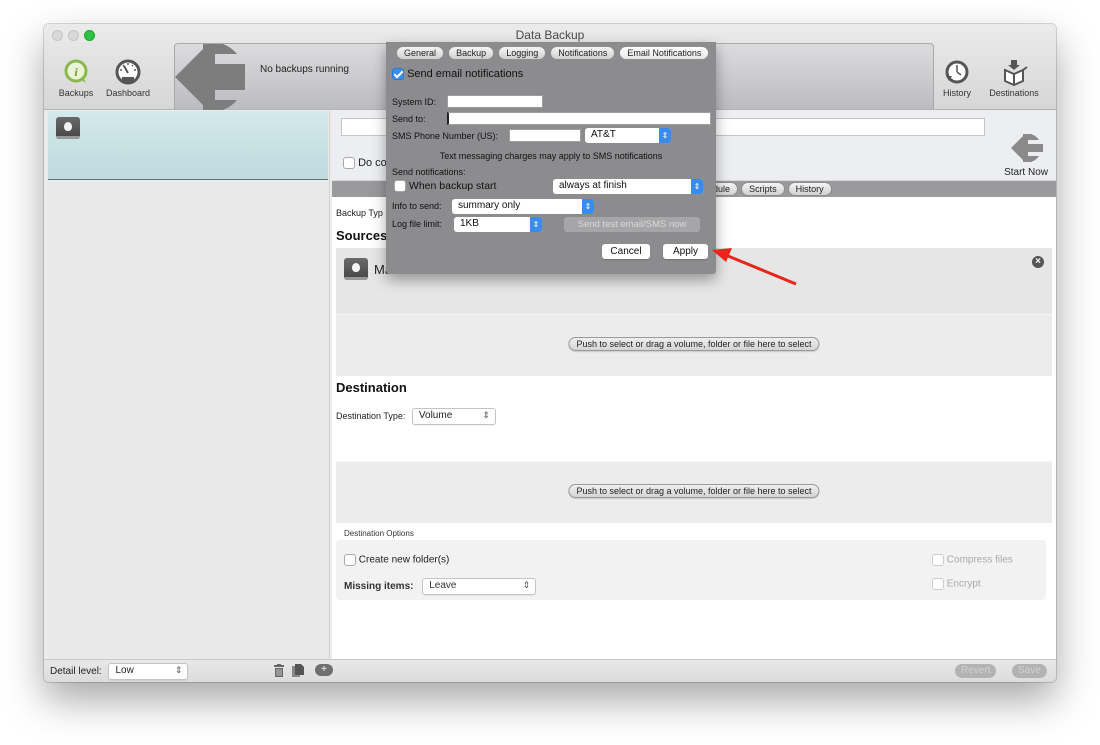 This screenshot has height=745, width=1100. What do you see at coordinates (76, 672) in the screenshot?
I see `detail-level-label: Detail level:` at bounding box center [76, 672].